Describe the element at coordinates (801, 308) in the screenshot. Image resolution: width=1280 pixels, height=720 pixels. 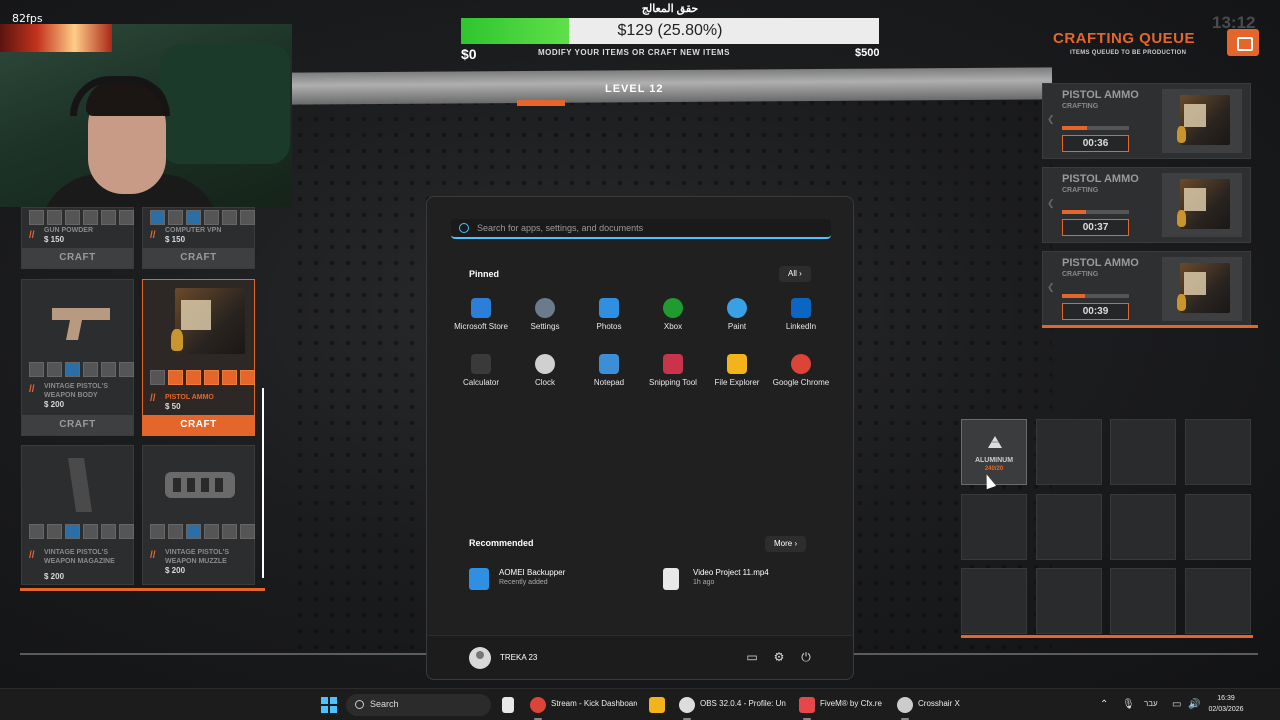
I see `linkedin-icon` at that location.